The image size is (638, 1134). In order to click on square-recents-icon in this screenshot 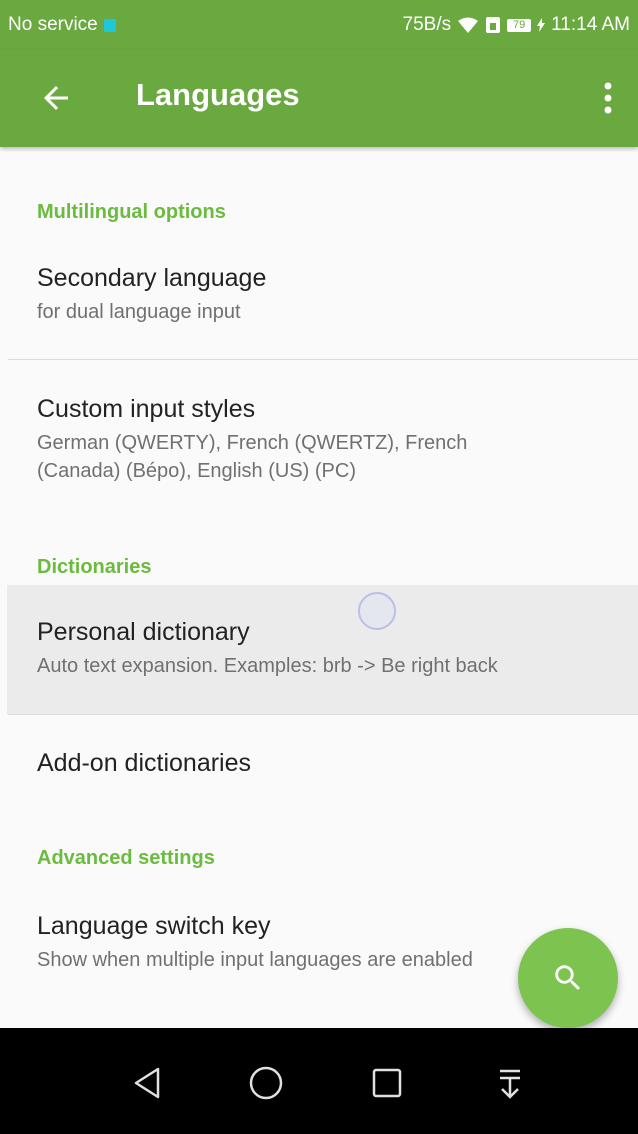, I will do `click(387, 1083)`.